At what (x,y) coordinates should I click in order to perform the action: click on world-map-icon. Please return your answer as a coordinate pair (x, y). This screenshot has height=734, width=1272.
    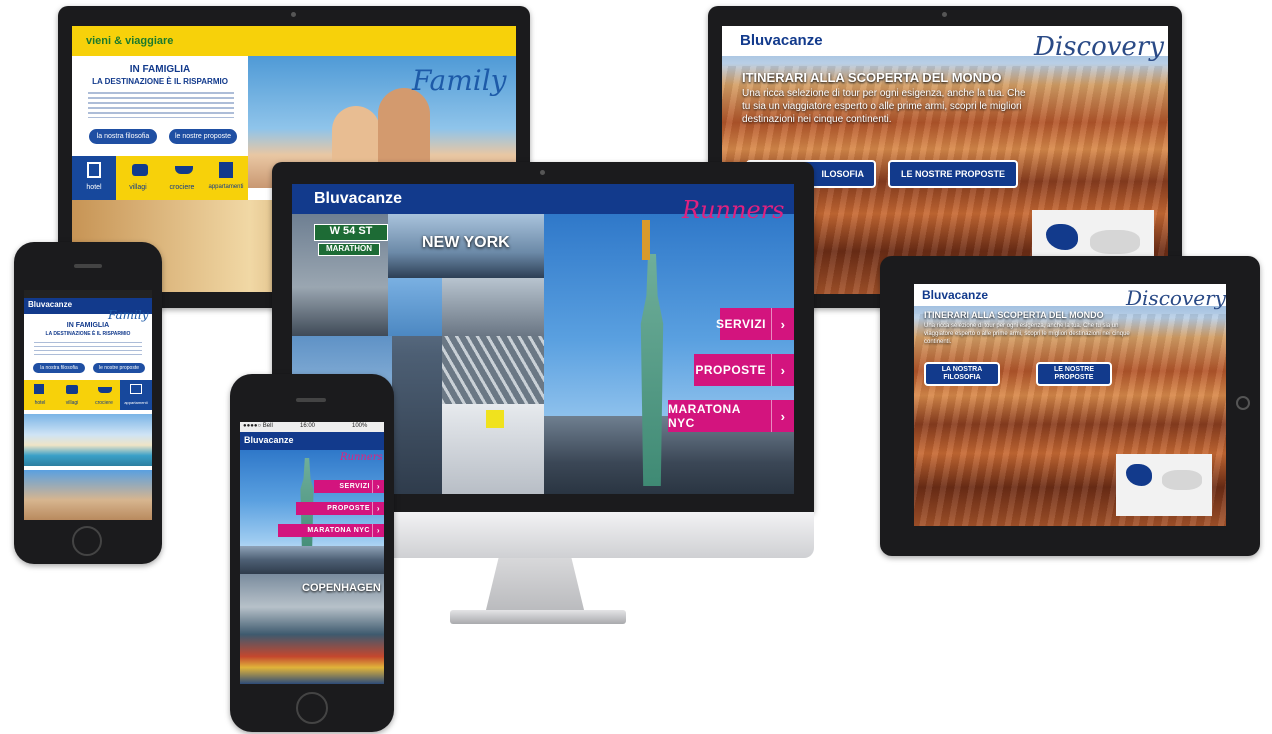
    Looking at the image, I should click on (1164, 485).